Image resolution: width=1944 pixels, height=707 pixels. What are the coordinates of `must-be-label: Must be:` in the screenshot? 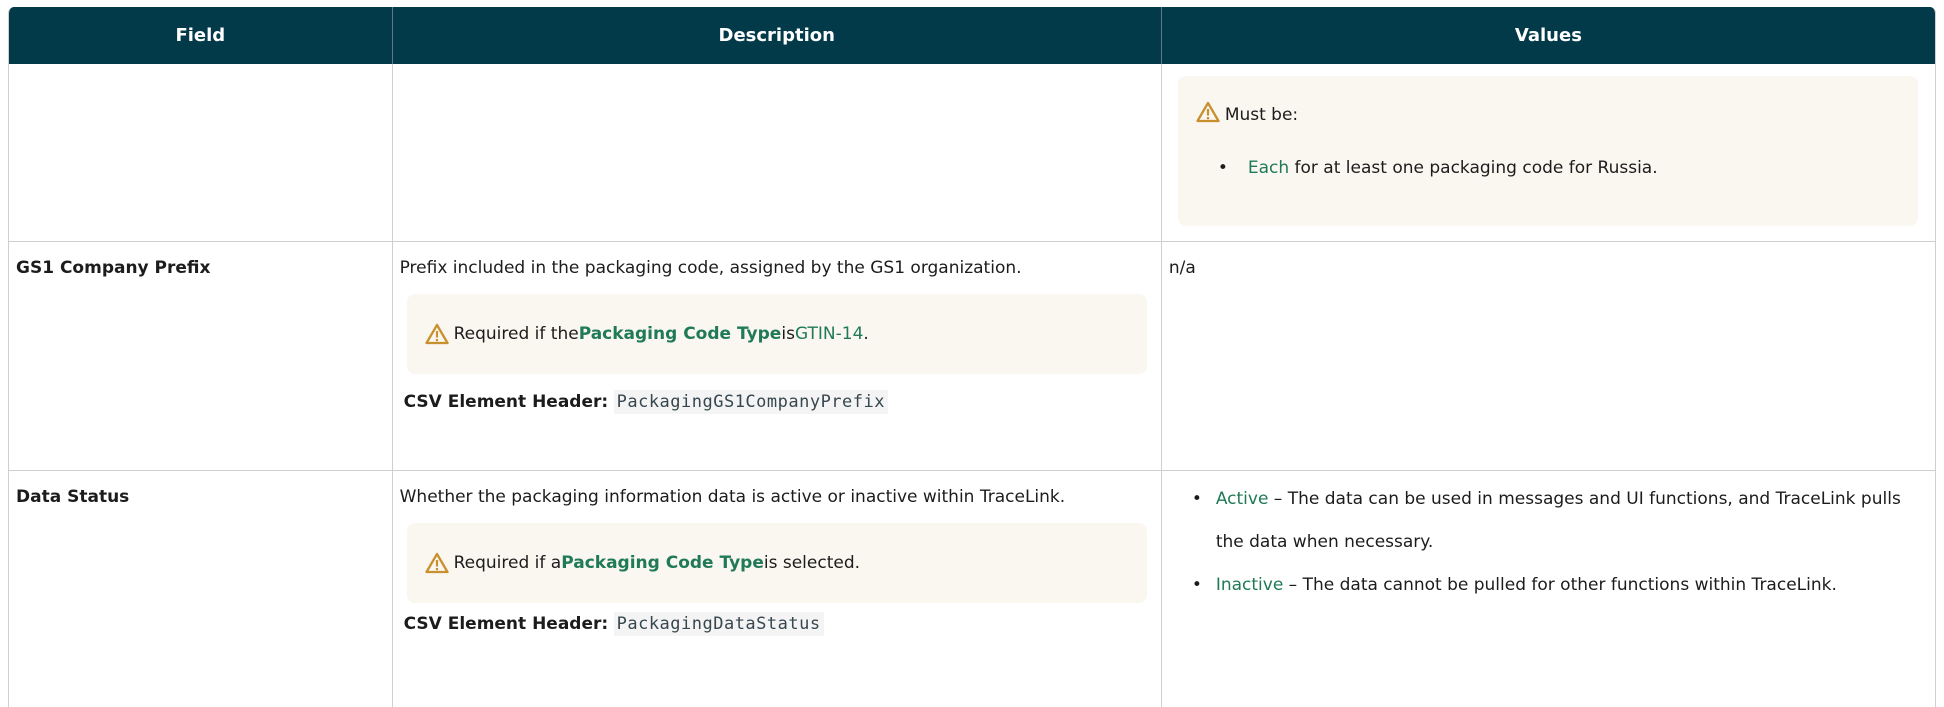 It's located at (1261, 115).